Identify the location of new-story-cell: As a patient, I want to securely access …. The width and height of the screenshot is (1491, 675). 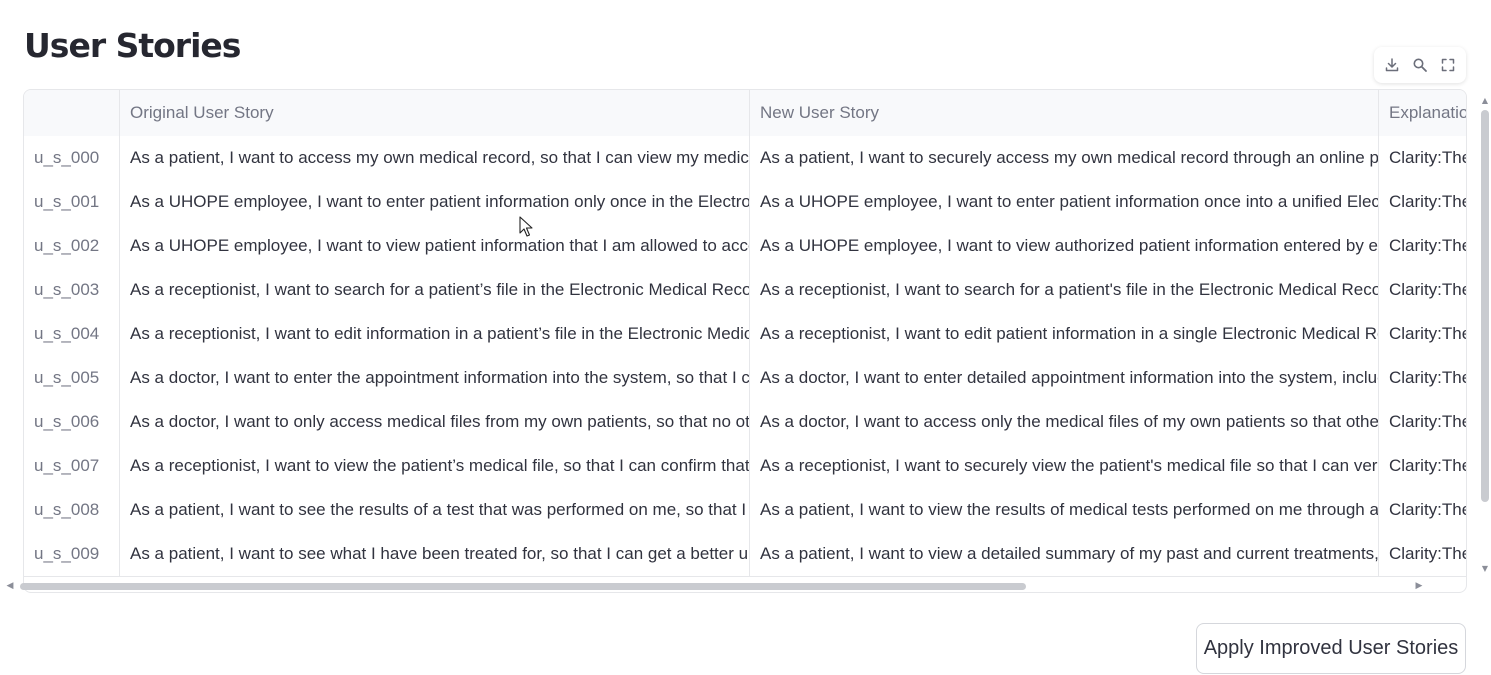
(1064, 158).